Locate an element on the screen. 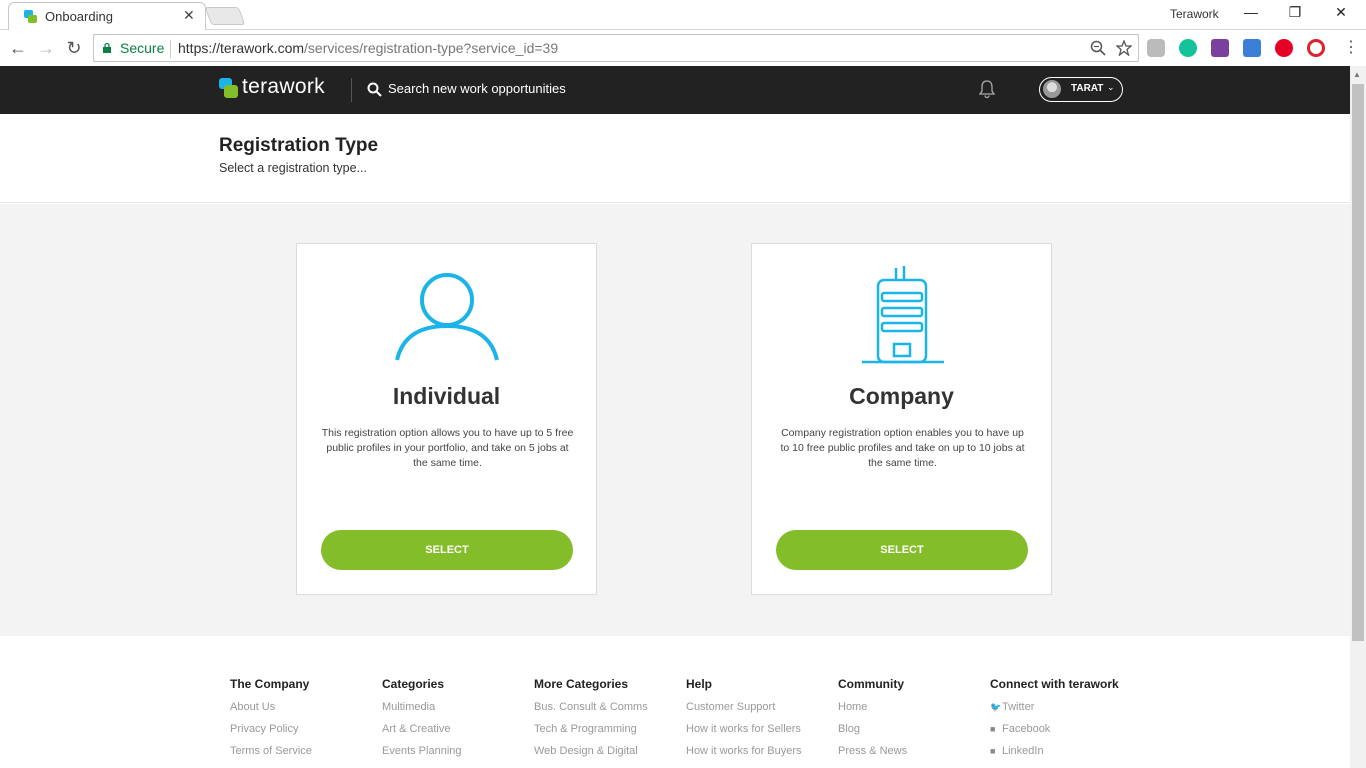  page-scrollbar: ▲ is located at coordinates (1358, 417).